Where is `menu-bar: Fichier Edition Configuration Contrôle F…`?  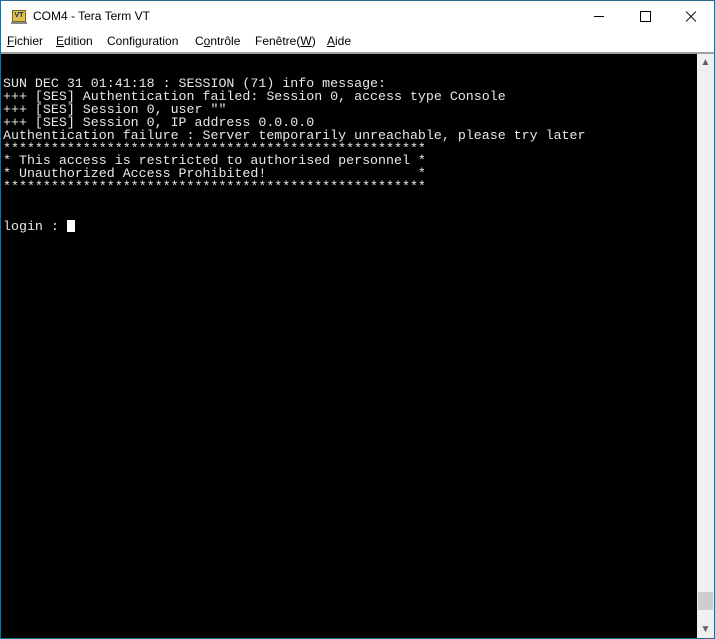
menu-bar: Fichier Edition Configuration Contrôle F… is located at coordinates (357, 42).